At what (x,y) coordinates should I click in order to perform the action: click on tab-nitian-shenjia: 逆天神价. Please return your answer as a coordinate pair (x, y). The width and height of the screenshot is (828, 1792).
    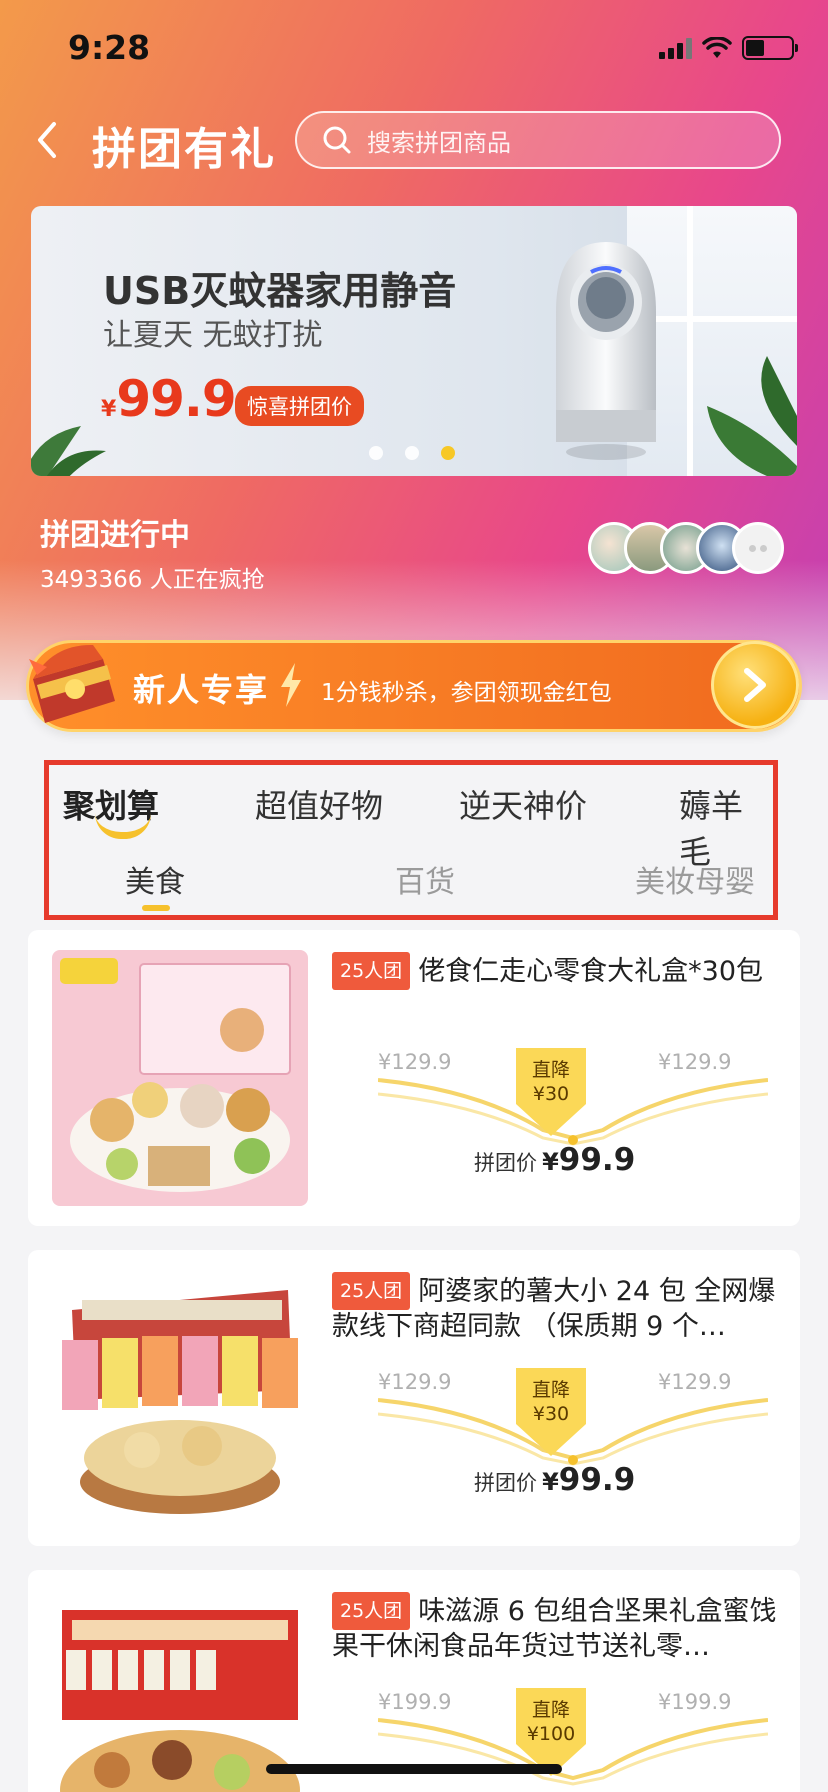
    Looking at the image, I should click on (523, 804).